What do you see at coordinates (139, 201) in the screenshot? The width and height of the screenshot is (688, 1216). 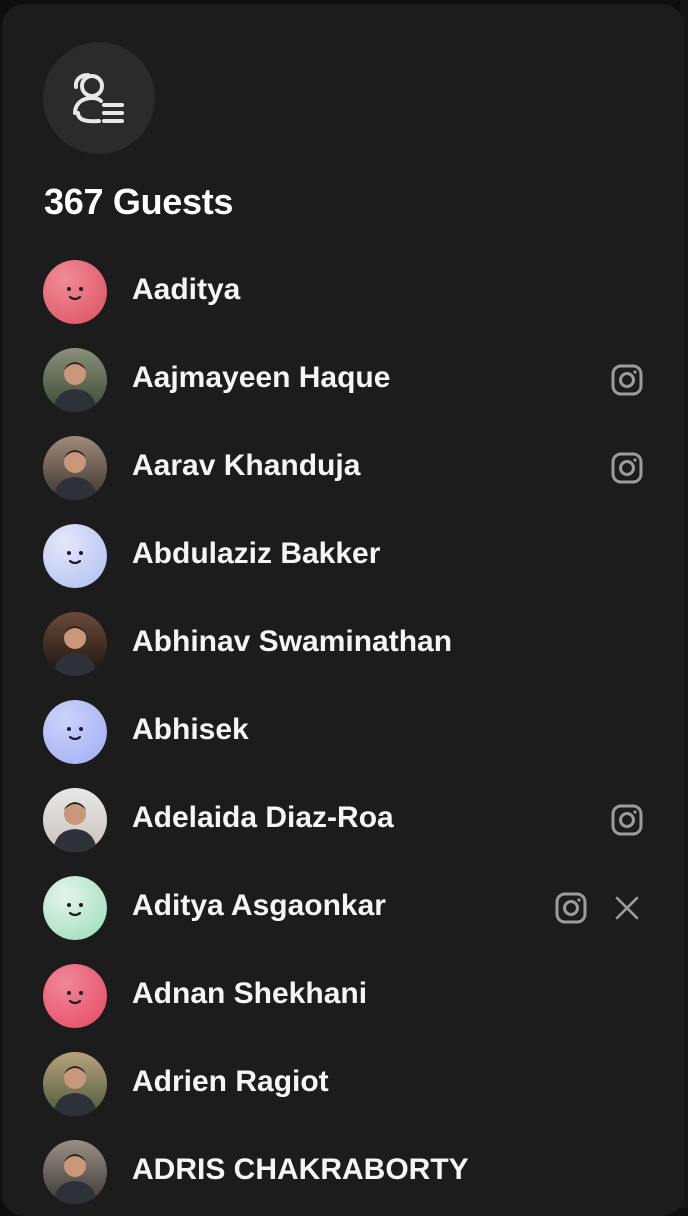 I see `page-title: 367 Guests` at bounding box center [139, 201].